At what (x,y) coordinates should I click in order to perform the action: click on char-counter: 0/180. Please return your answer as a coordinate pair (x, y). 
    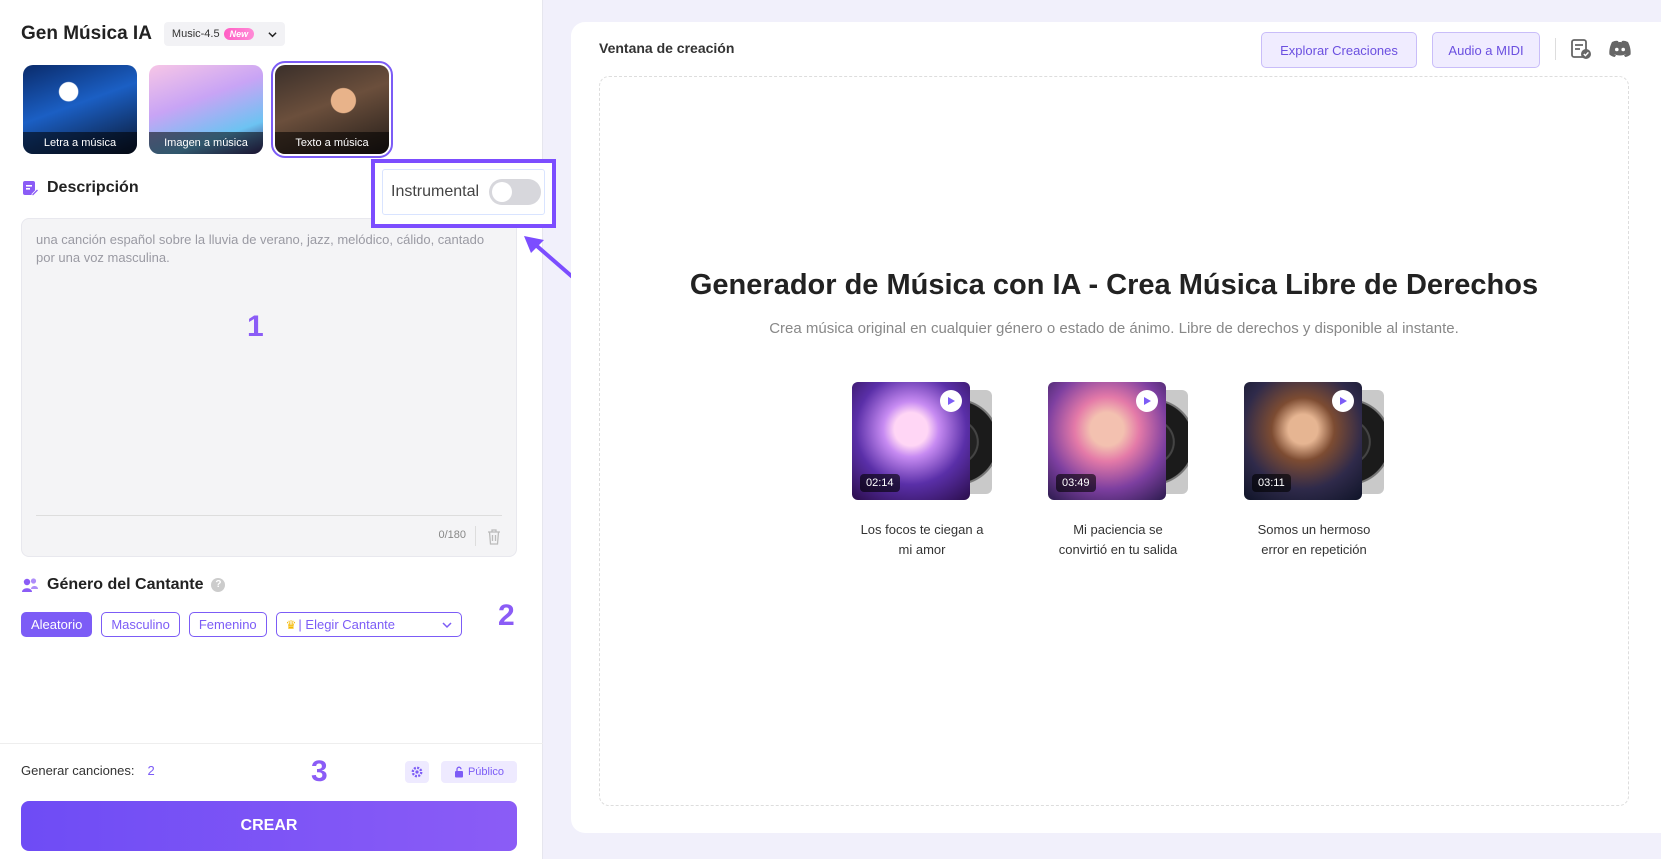
    Looking at the image, I should click on (452, 535).